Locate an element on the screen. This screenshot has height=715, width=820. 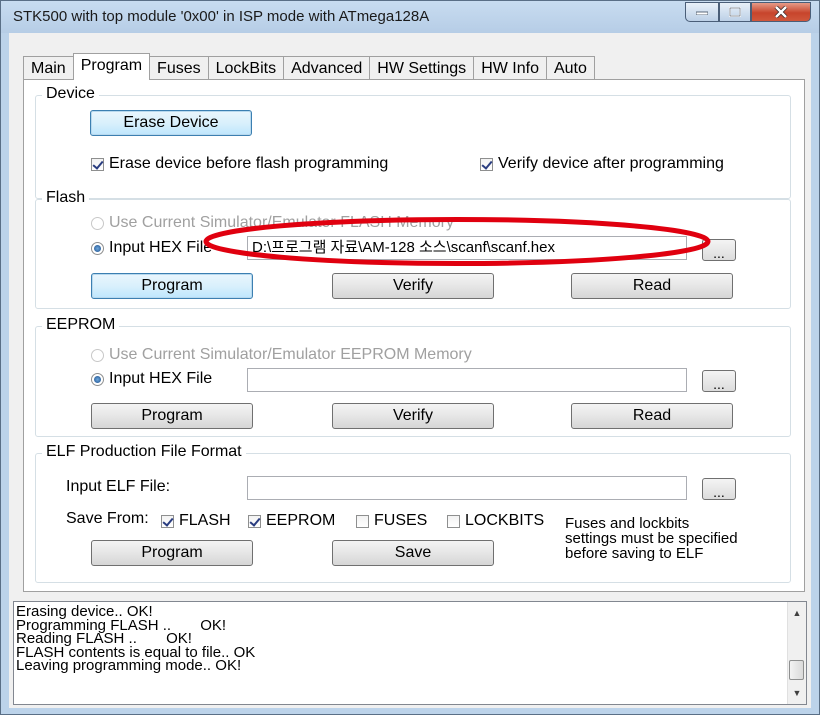
tab-lockbits: LockBits is located at coordinates (246, 68).